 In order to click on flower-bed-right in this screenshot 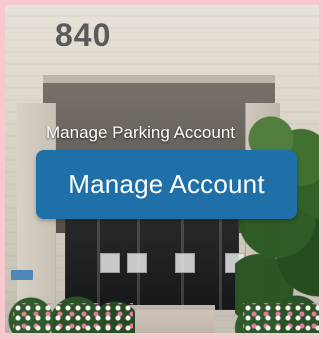, I will do `click(281, 318)`.